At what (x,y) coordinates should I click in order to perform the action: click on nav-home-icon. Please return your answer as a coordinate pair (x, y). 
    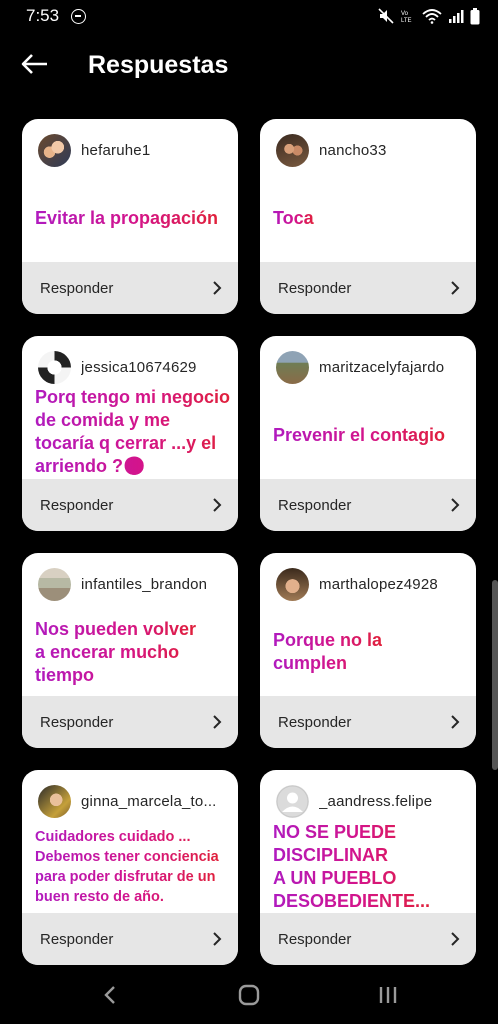
    Looking at the image, I should click on (249, 995).